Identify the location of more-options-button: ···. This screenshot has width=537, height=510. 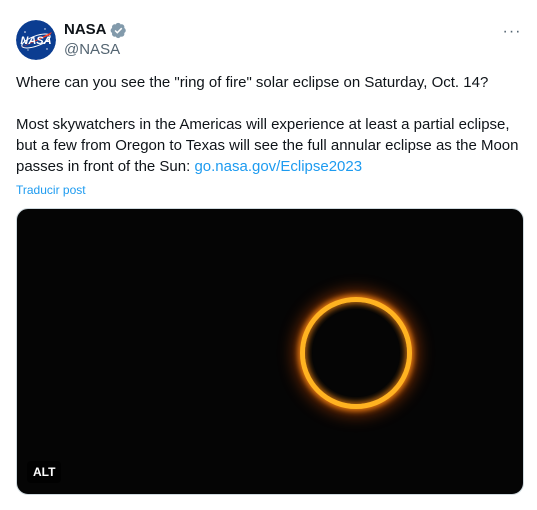
(512, 32).